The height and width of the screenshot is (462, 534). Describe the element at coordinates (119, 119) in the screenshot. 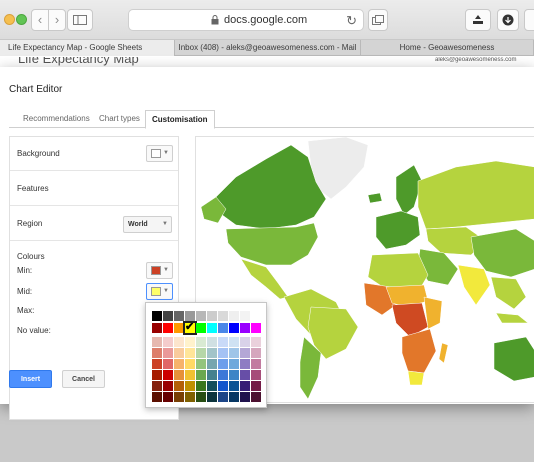

I see `tab-chart-types: Chart types` at that location.